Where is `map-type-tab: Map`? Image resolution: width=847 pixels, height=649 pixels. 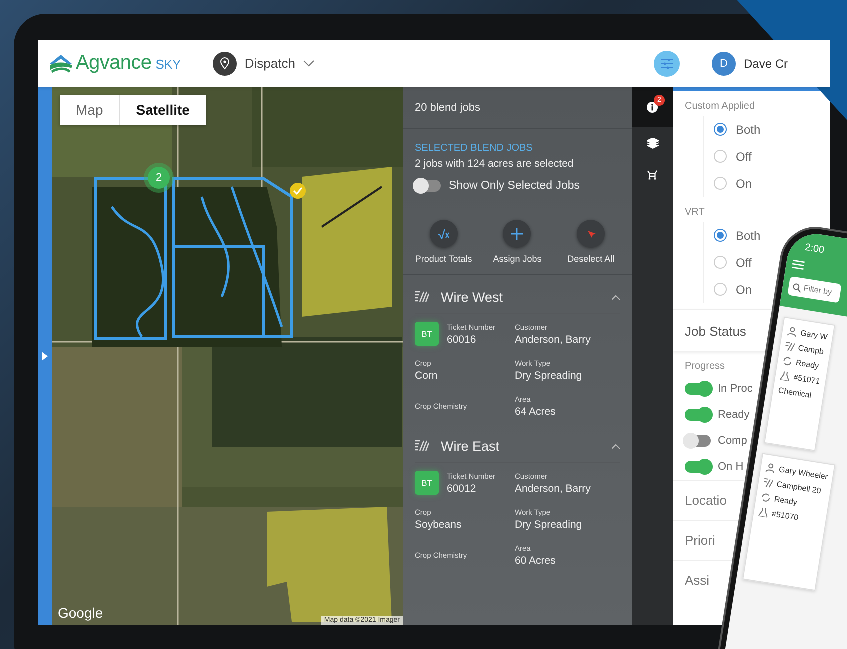
map-type-tab: Map is located at coordinates (90, 110).